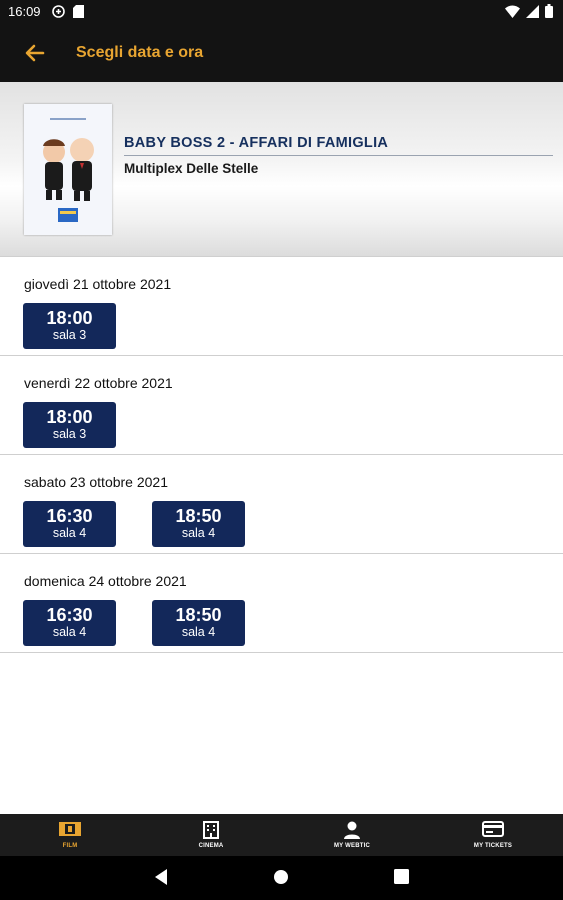 This screenshot has width=563, height=900. Describe the element at coordinates (191, 168) in the screenshot. I see `cinema-name: Multiplex Delle Stelle` at that location.